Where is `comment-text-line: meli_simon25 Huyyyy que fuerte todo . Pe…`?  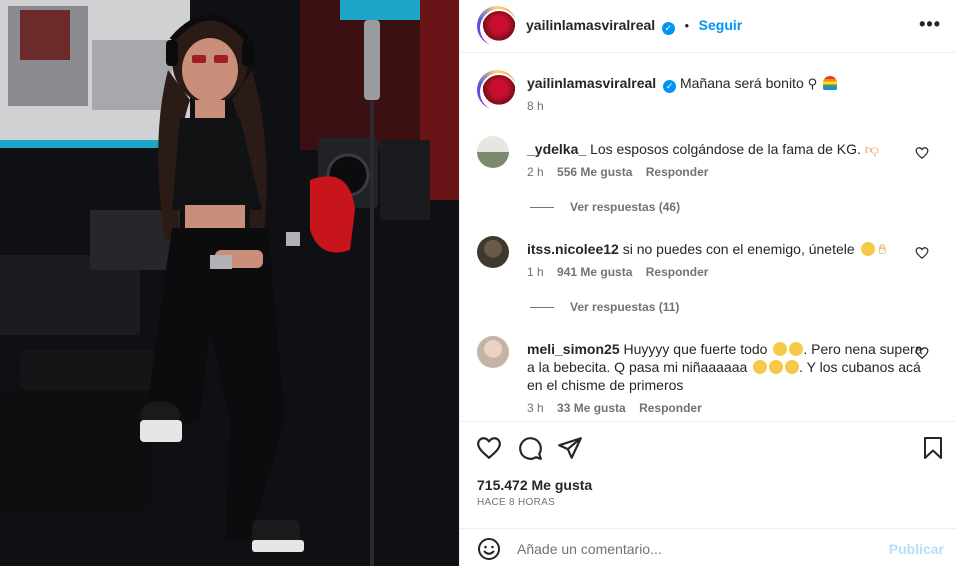 comment-text-line: meli_simon25 Huyyyy que fuerte todo . Pe… is located at coordinates (727, 367).